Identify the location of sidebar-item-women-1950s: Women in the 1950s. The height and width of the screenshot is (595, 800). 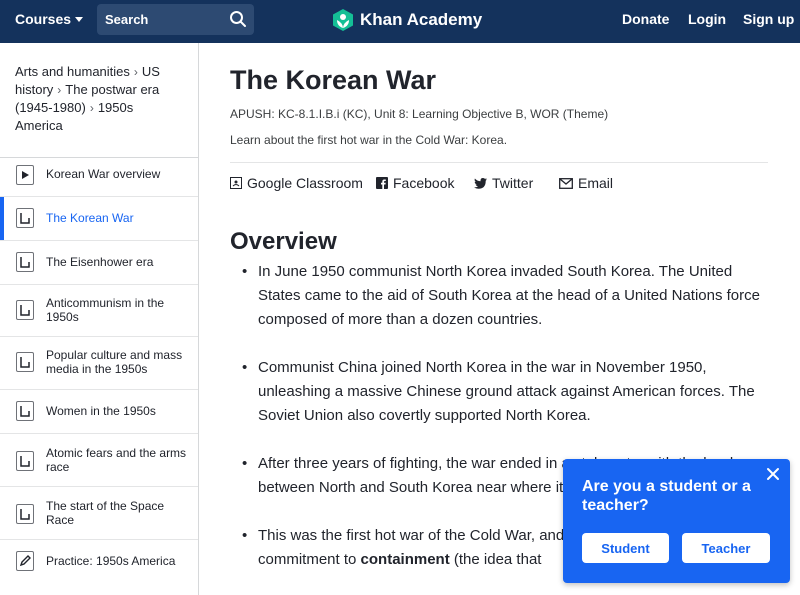
(99, 411).